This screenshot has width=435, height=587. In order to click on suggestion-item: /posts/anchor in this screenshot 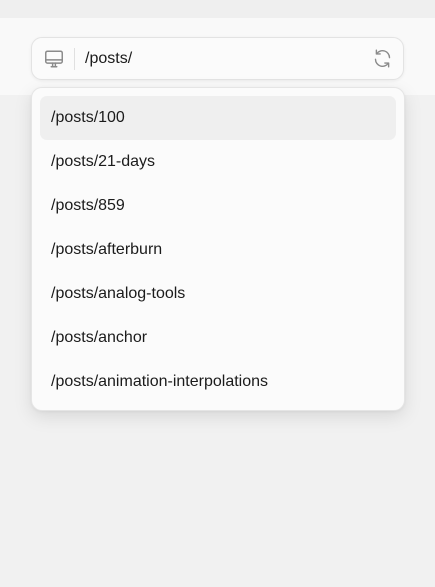, I will do `click(218, 338)`.